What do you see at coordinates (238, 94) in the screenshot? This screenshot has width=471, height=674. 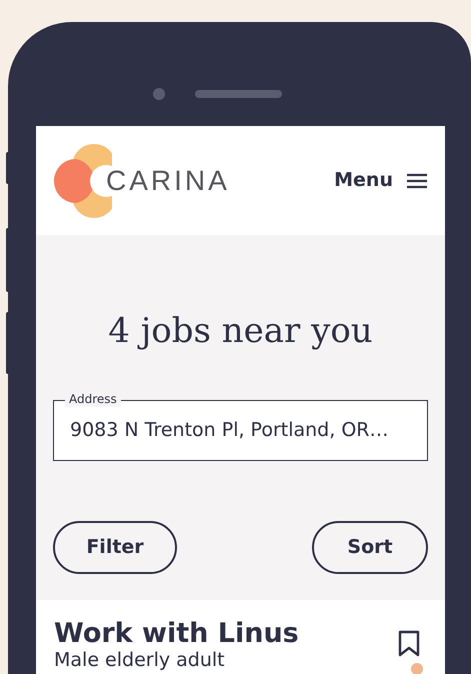 I see `speaker-icon` at bounding box center [238, 94].